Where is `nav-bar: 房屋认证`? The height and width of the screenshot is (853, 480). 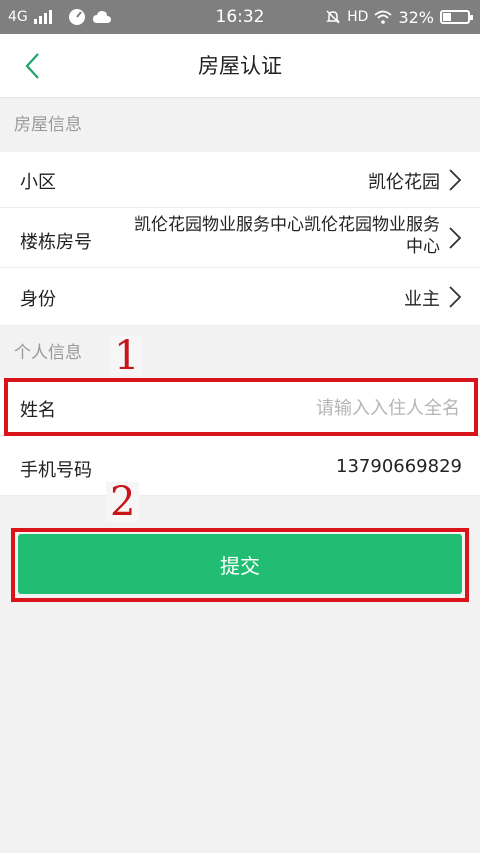 nav-bar: 房屋认证 is located at coordinates (240, 66).